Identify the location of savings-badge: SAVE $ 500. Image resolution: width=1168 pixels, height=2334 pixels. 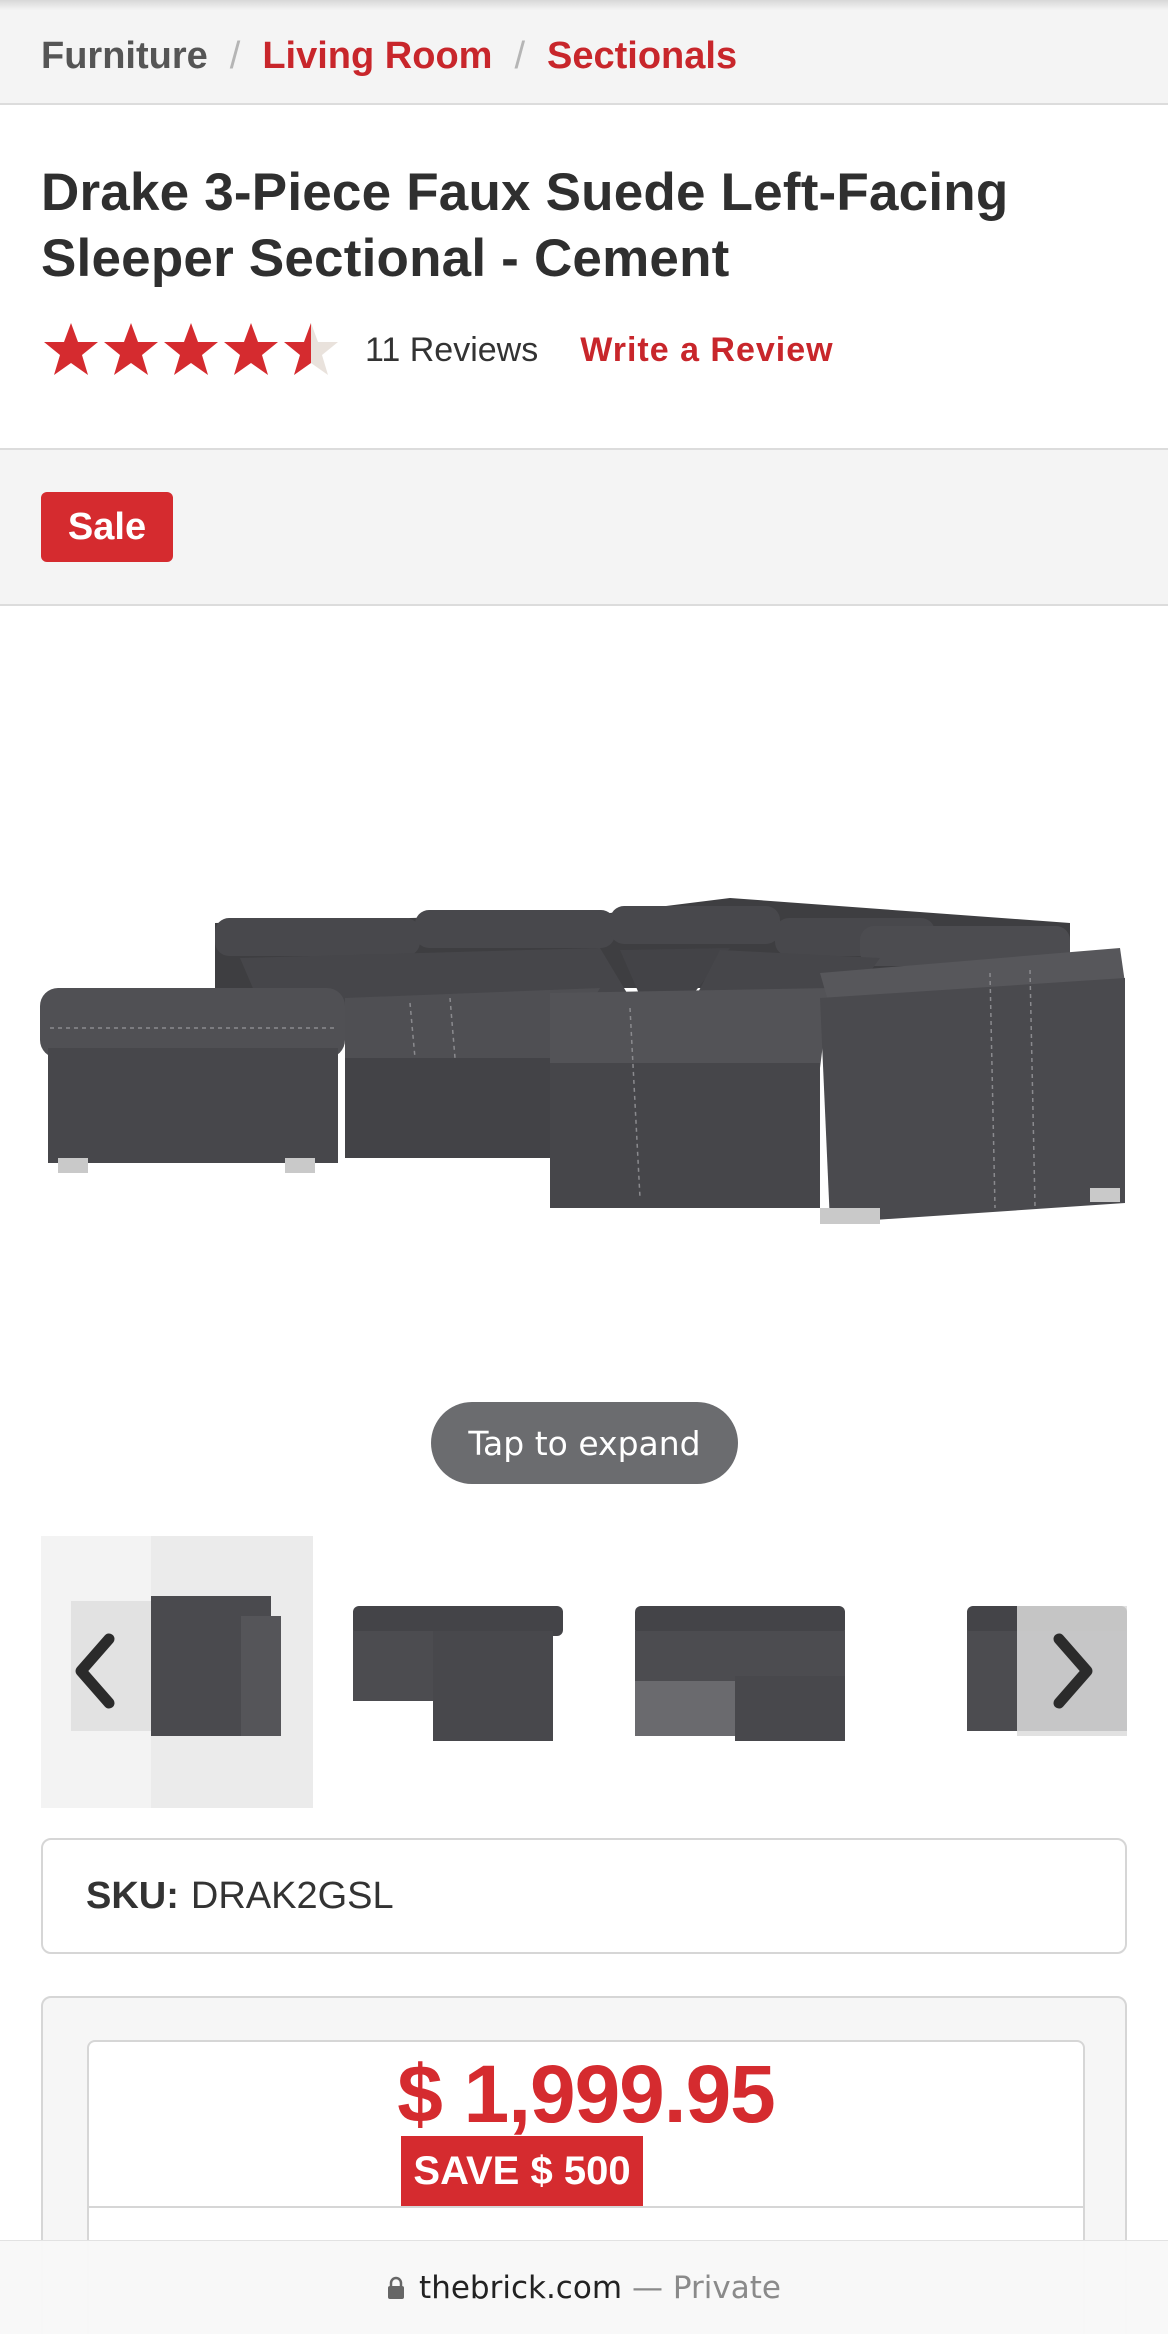
(522, 2171).